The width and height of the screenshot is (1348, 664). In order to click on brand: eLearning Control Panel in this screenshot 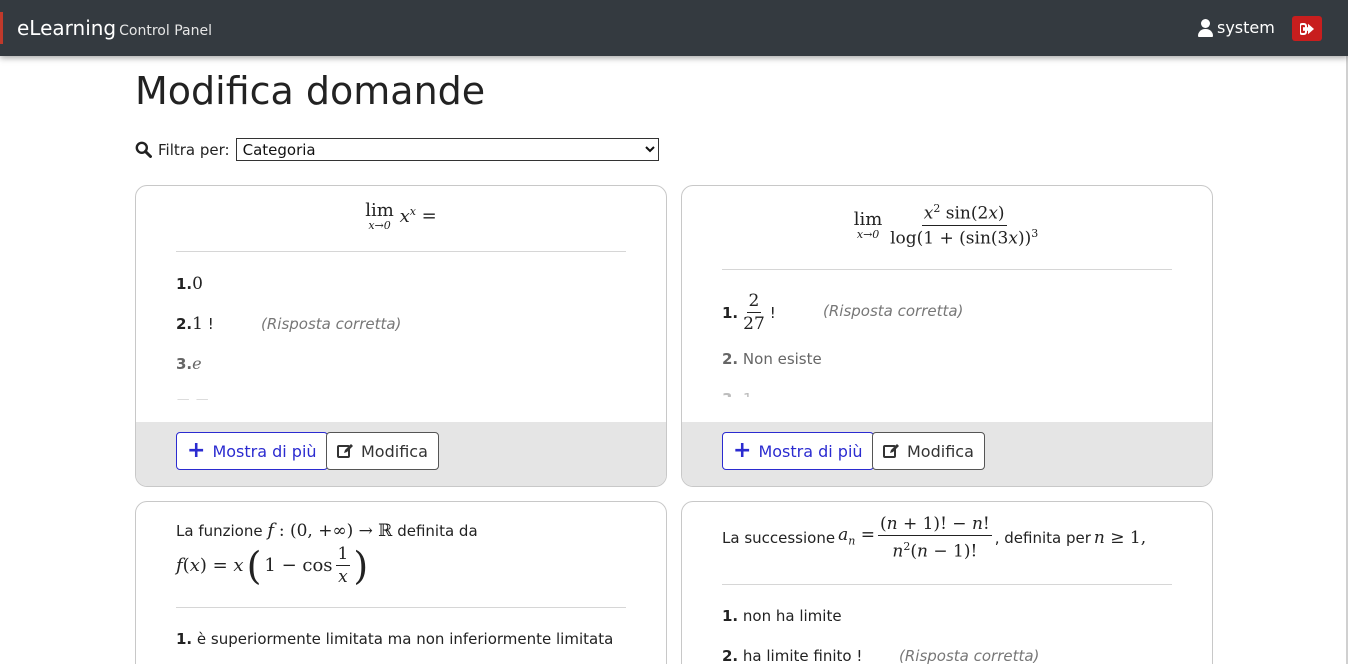, I will do `click(114, 29)`.